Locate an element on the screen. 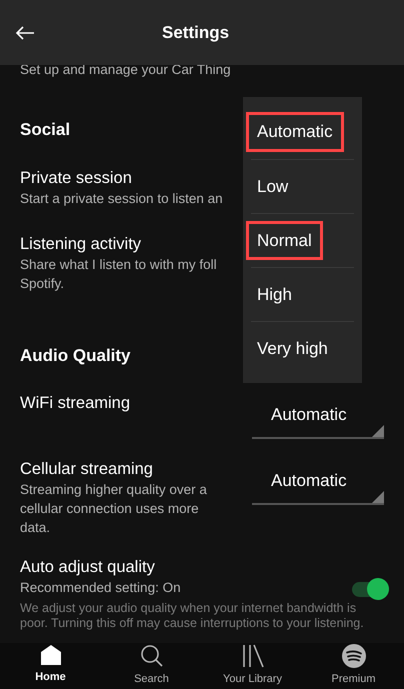 This screenshot has width=404, height=689. setting-description: Start a private session to listen an is located at coordinates (122, 199).